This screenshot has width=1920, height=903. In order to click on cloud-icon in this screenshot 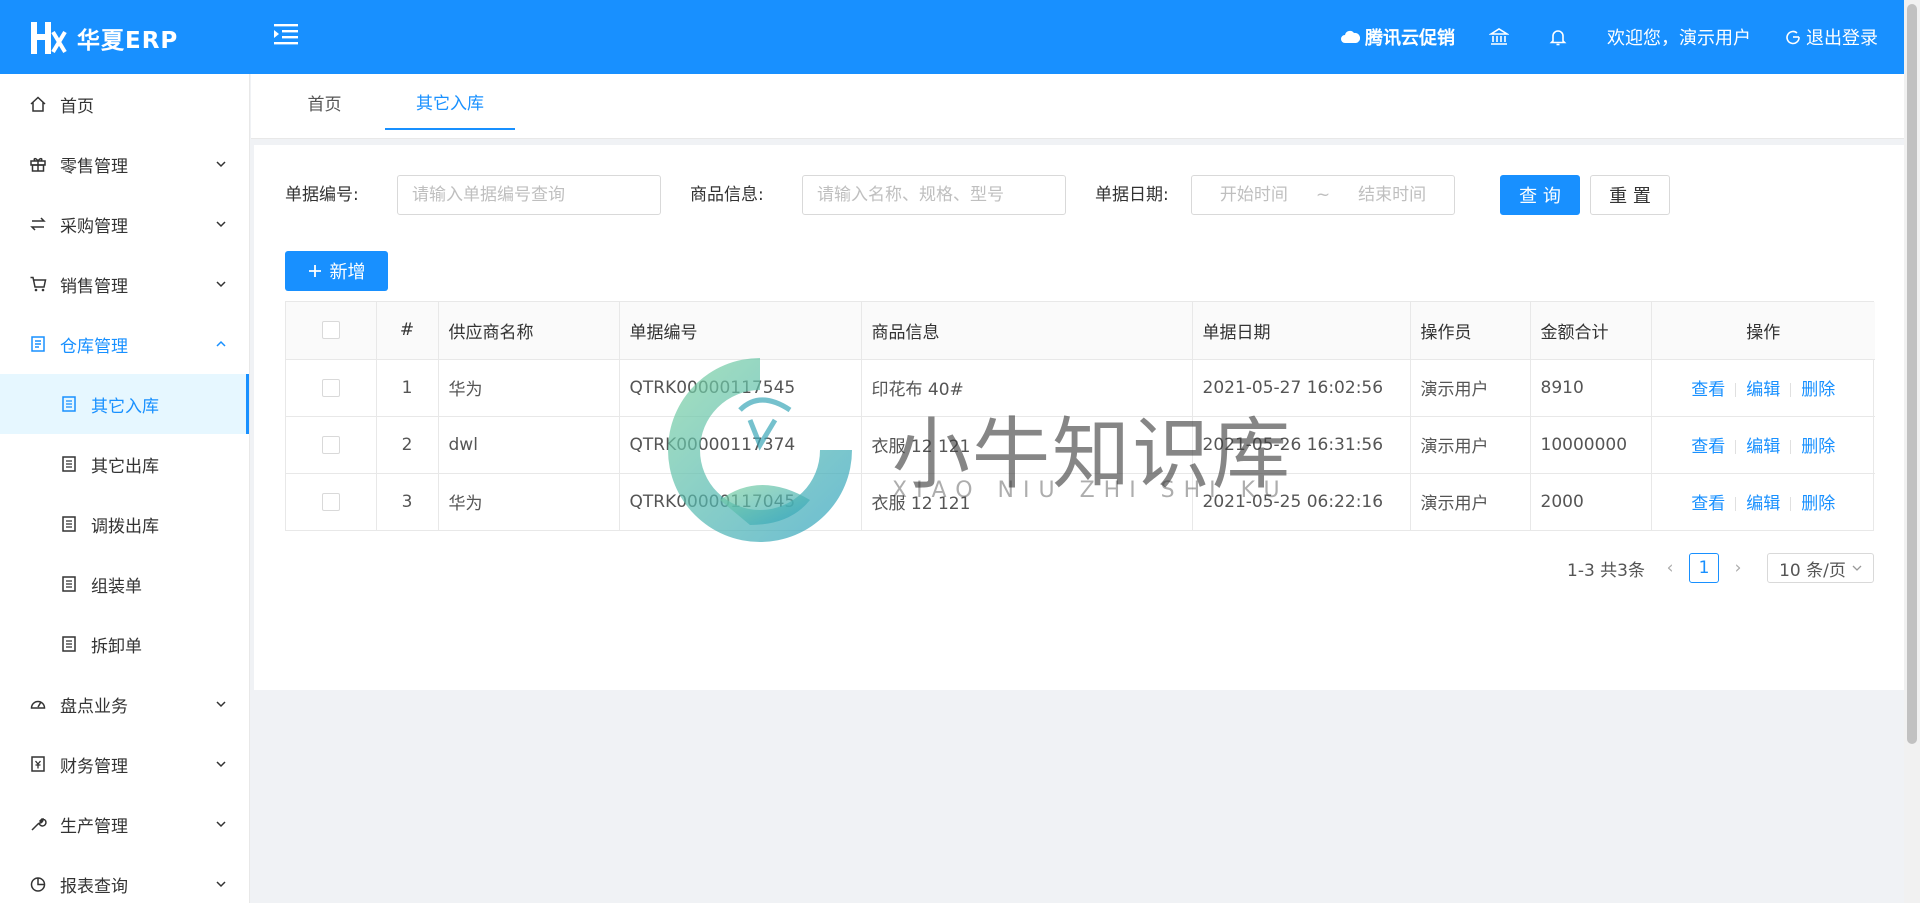, I will do `click(1350, 36)`.